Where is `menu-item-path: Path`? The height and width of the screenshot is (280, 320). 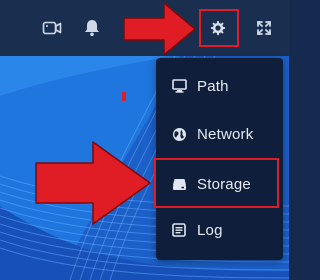
menu-item-path: Path is located at coordinates (219, 86).